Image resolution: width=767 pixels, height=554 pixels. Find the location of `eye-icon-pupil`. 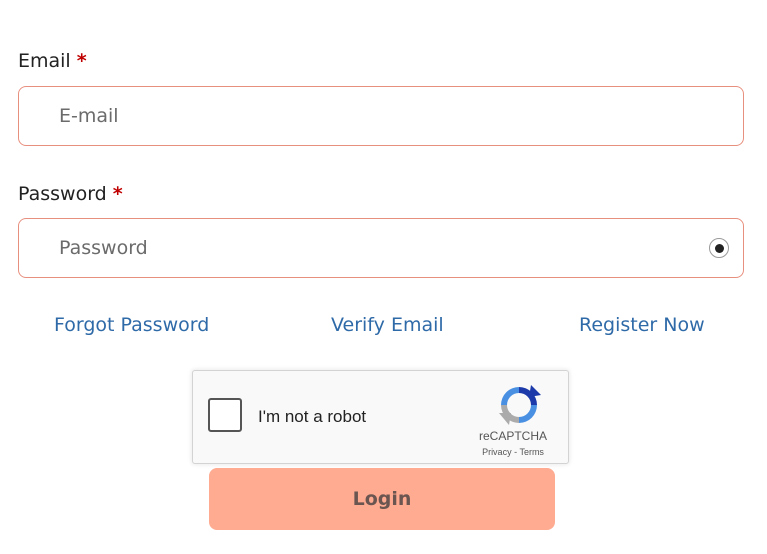

eye-icon-pupil is located at coordinates (719, 248).